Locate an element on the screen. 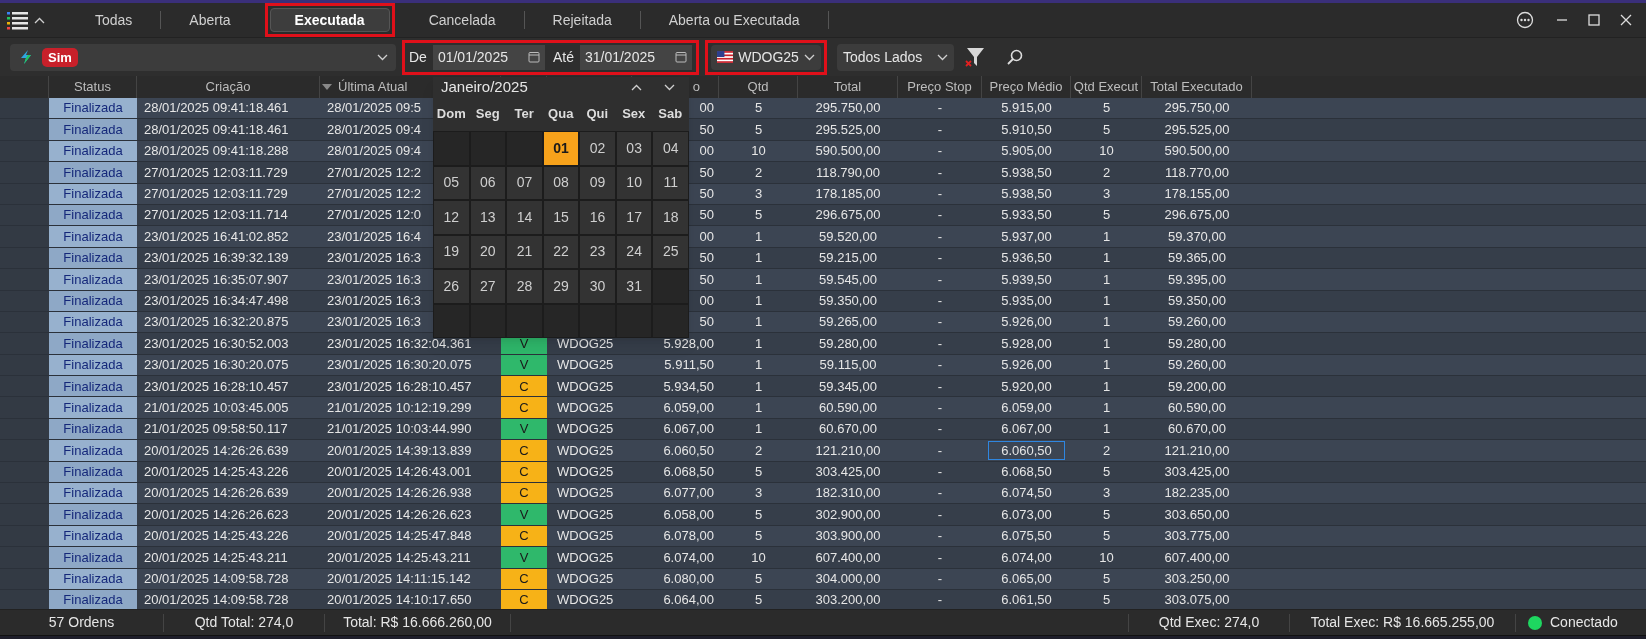  calendar-day: 04 is located at coordinates (670, 148).